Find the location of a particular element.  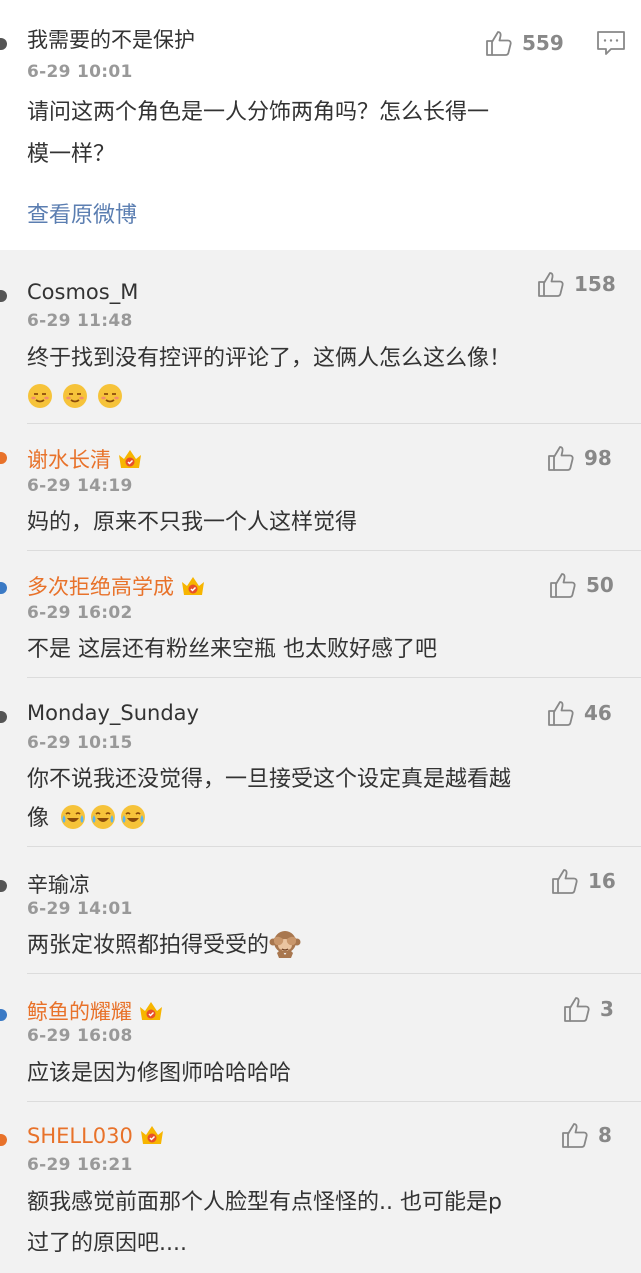

like-count: 98 is located at coordinates (598, 458).